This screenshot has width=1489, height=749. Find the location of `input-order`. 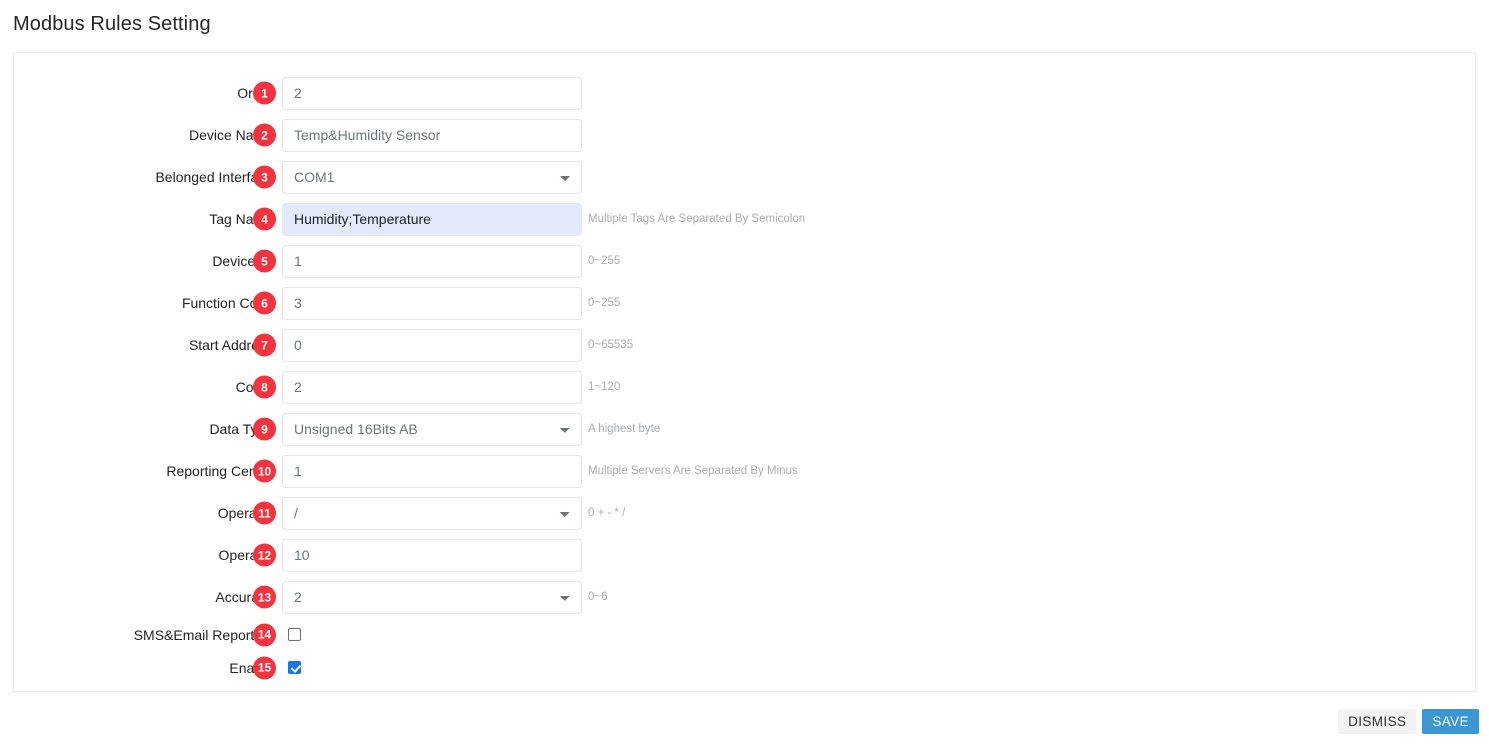

input-order is located at coordinates (432, 93).